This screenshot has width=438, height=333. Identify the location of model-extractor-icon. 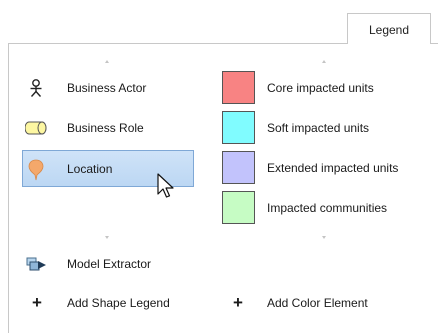
(36, 264).